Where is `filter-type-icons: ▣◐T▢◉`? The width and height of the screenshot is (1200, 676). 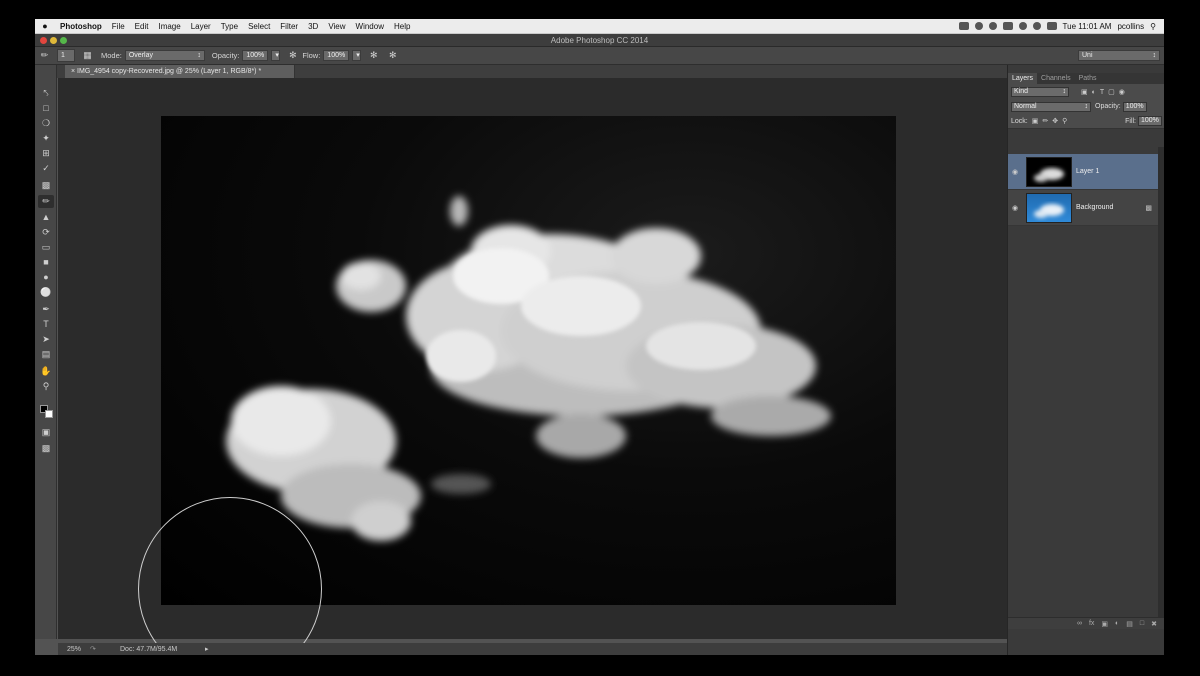 filter-type-icons: ▣◐T▢◉ is located at coordinates (1105, 92).